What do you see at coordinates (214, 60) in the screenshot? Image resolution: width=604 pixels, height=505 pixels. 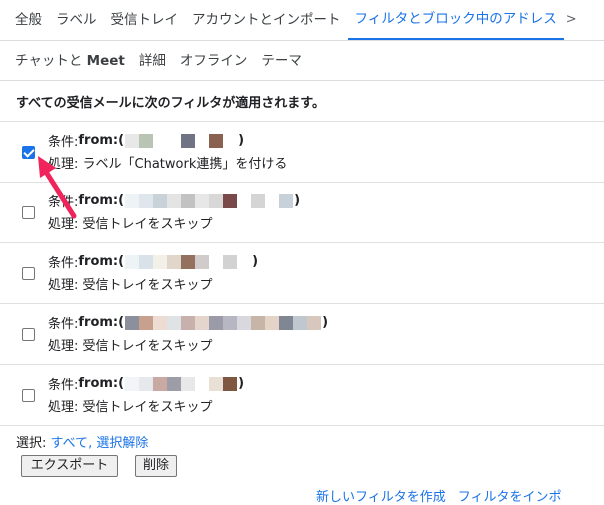 I see `tab-offline: オフライン` at bounding box center [214, 60].